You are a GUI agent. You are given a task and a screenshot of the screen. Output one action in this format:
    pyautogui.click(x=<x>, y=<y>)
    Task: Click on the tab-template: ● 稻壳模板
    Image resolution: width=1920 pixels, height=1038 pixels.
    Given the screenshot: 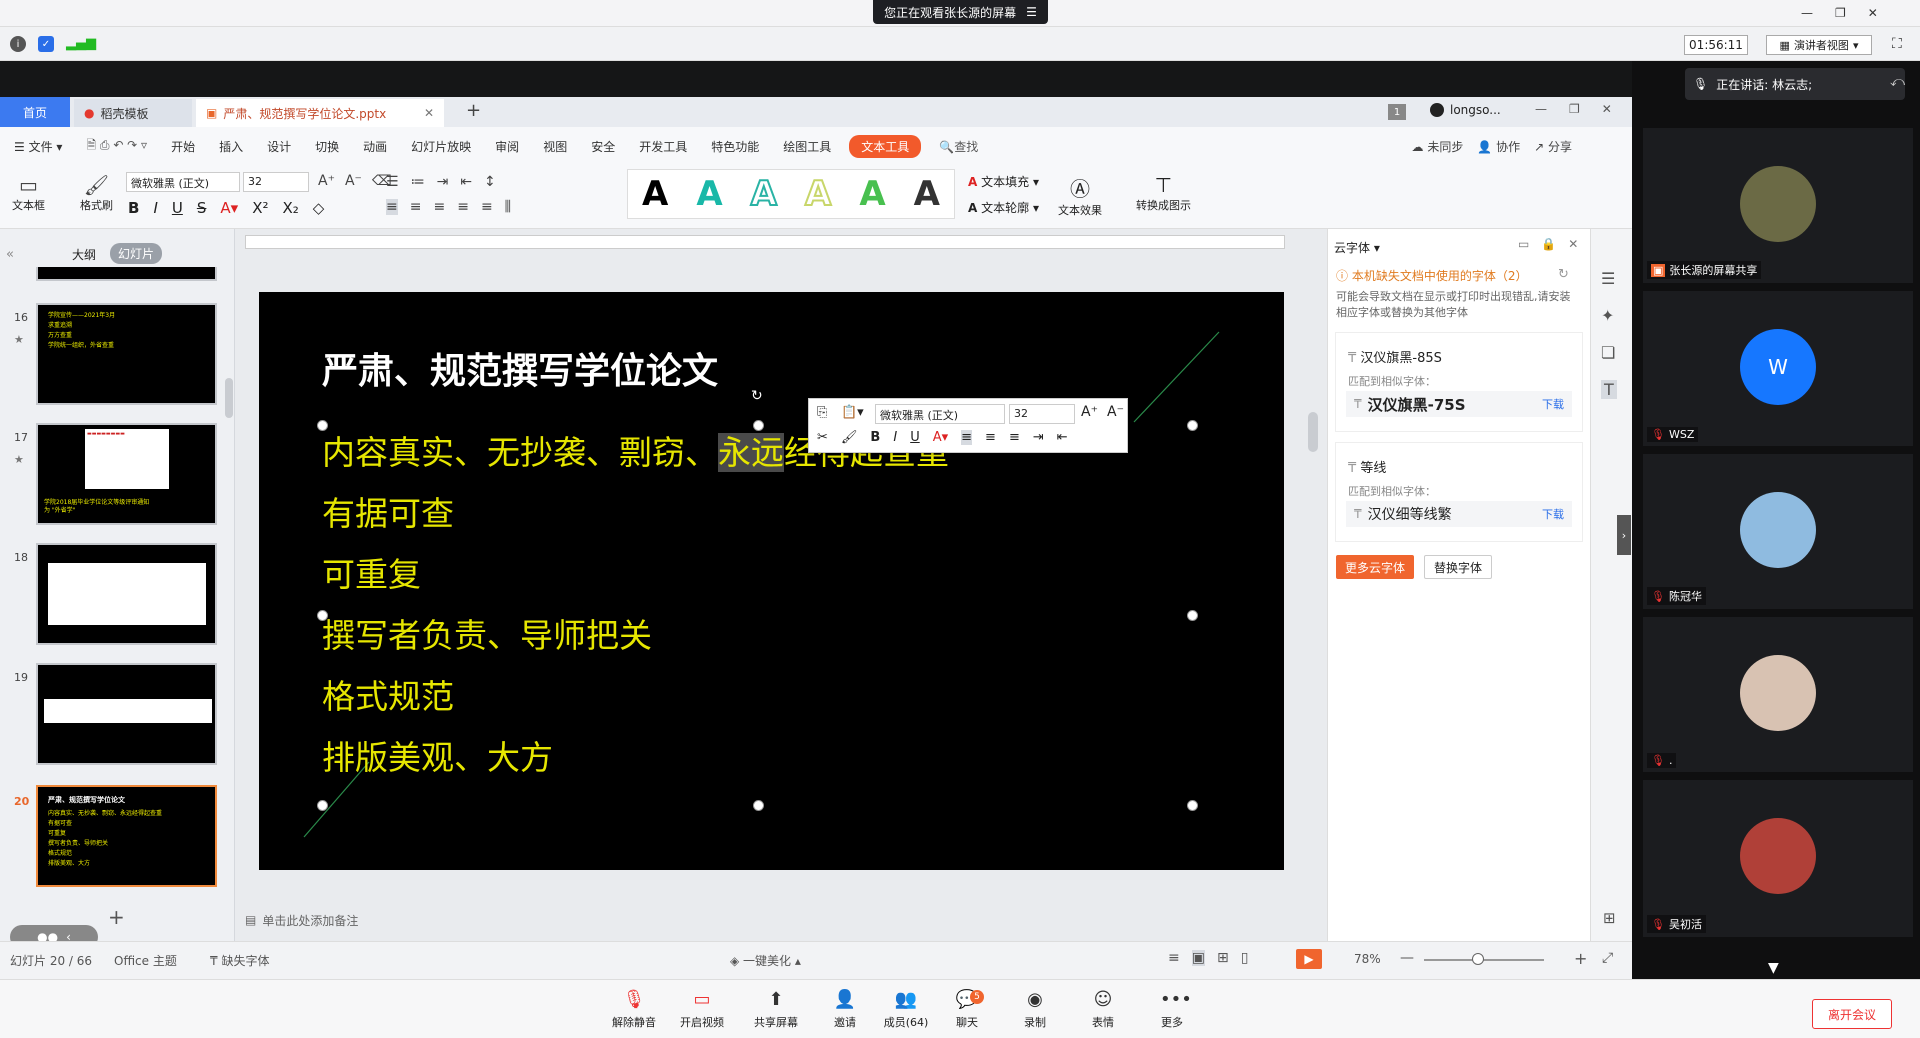 What is the action you would take?
    pyautogui.click(x=133, y=113)
    